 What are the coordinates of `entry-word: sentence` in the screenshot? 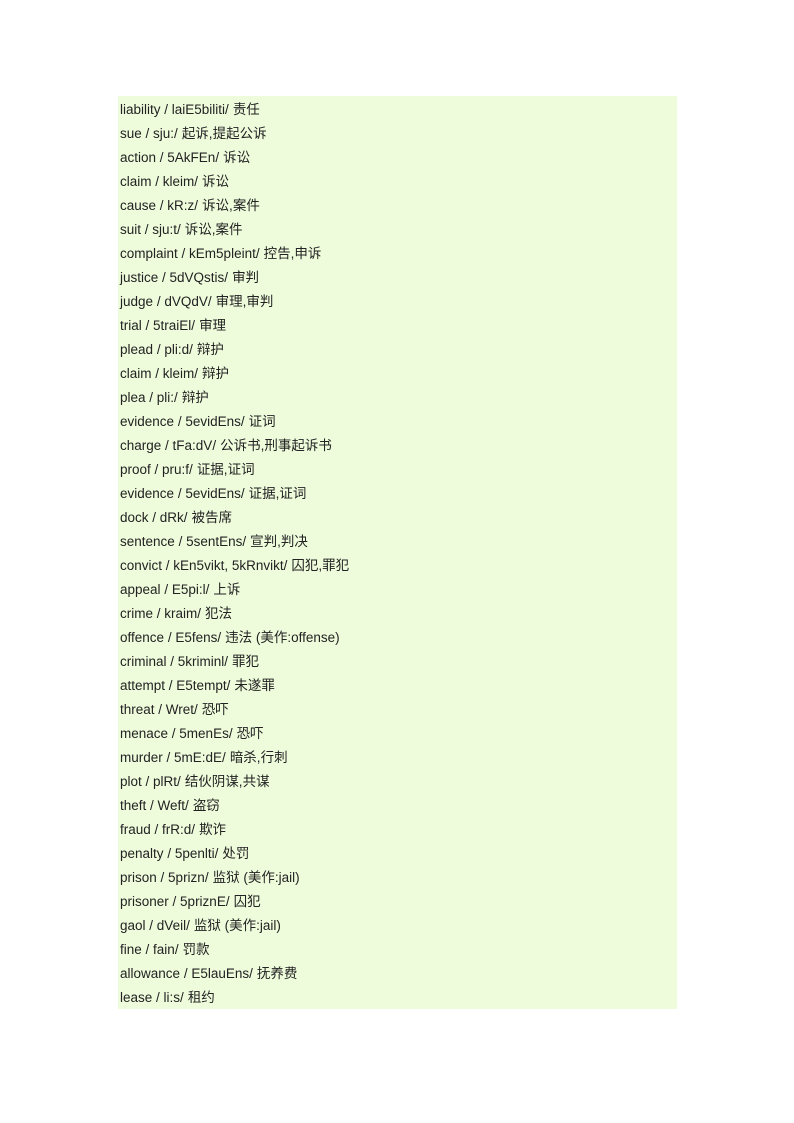 It's located at (147, 541).